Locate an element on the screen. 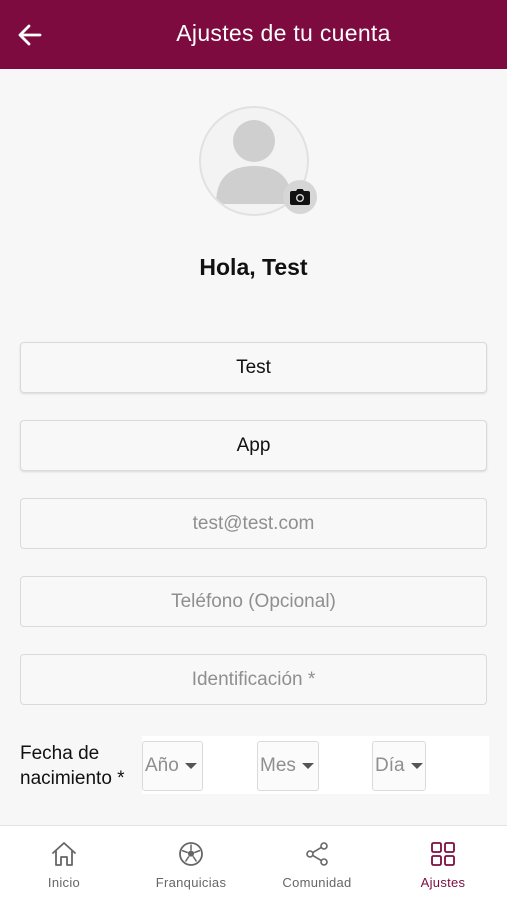  day-select: Día is located at coordinates (399, 766).